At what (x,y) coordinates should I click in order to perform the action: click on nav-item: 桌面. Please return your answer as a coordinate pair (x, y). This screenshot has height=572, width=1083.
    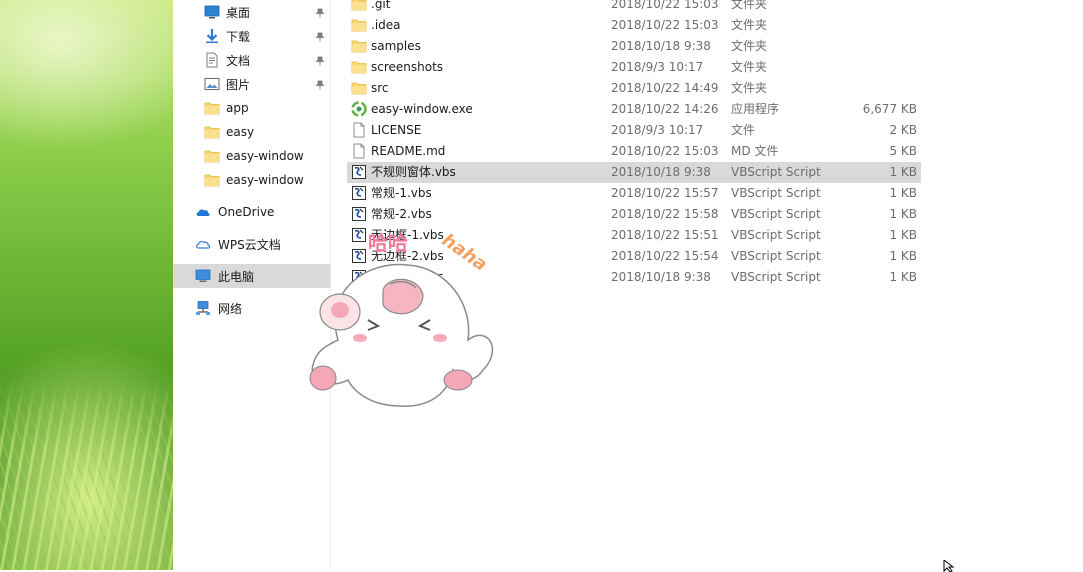
    Looking at the image, I should click on (251, 12).